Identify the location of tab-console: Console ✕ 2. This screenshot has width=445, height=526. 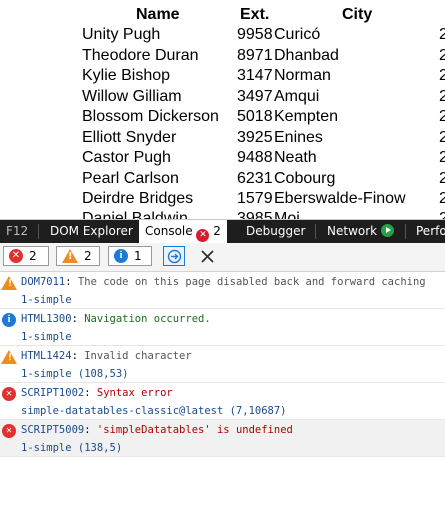
(183, 231).